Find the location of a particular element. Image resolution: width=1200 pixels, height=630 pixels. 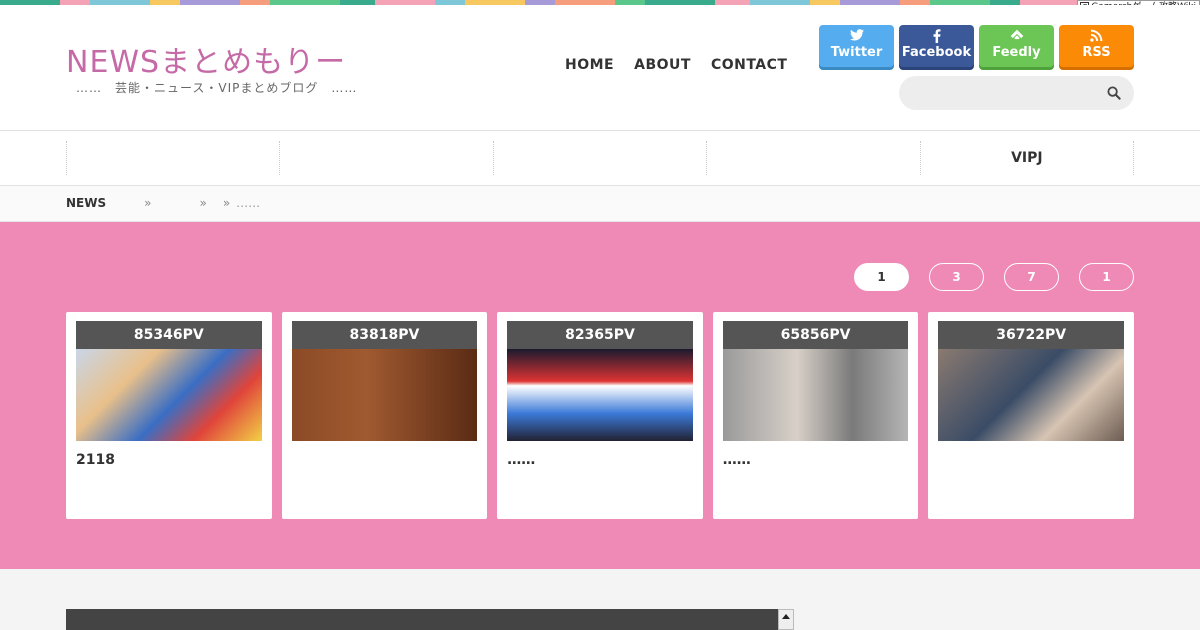

twitter-label: Twitter is located at coordinates (856, 52).